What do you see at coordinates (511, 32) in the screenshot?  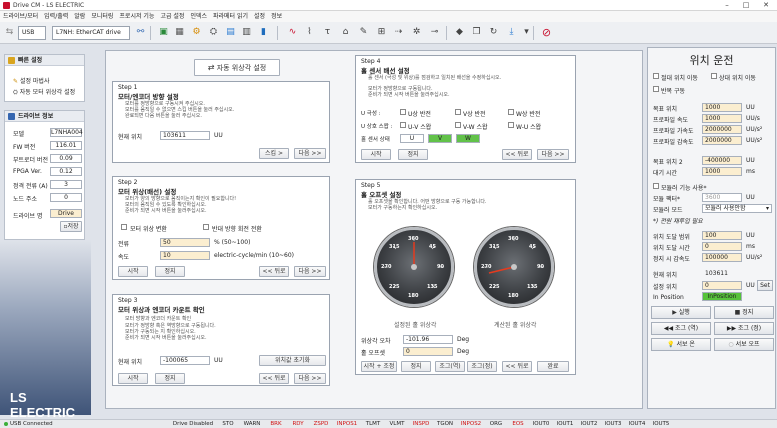 I see `download-icon: ⤓` at bounding box center [511, 32].